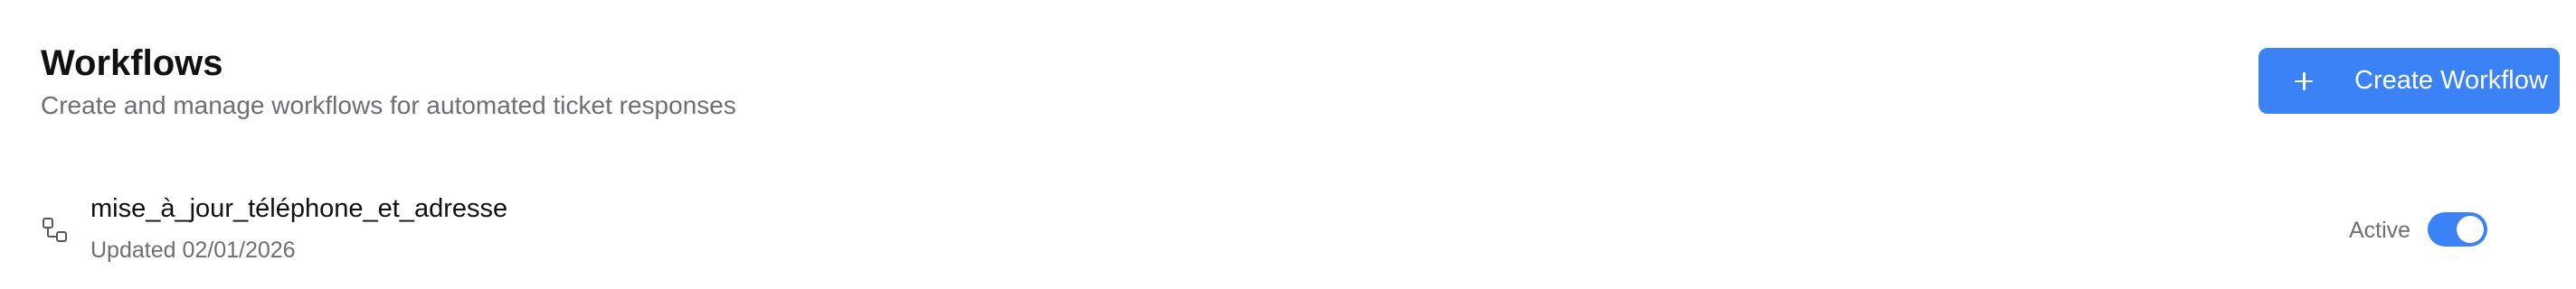 Image resolution: width=2576 pixels, height=289 pixels. I want to click on page-title: Workflows, so click(132, 63).